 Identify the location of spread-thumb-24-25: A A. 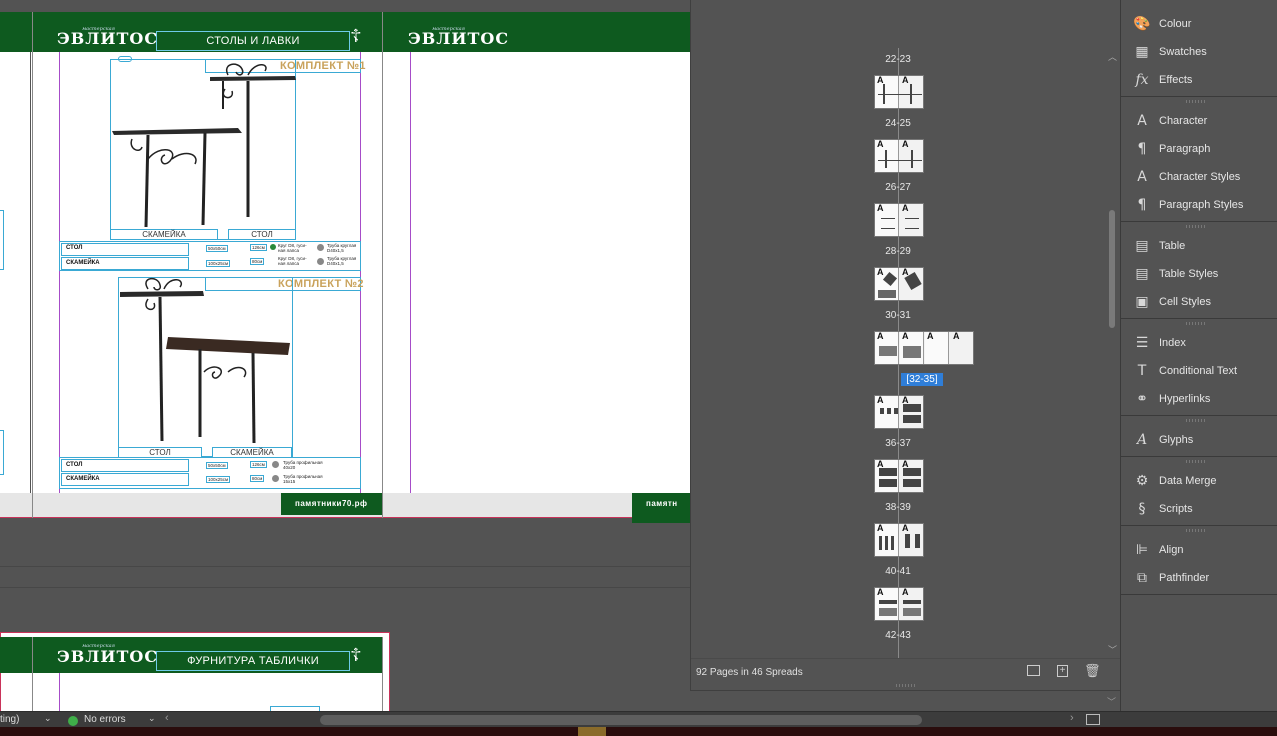
(899, 92).